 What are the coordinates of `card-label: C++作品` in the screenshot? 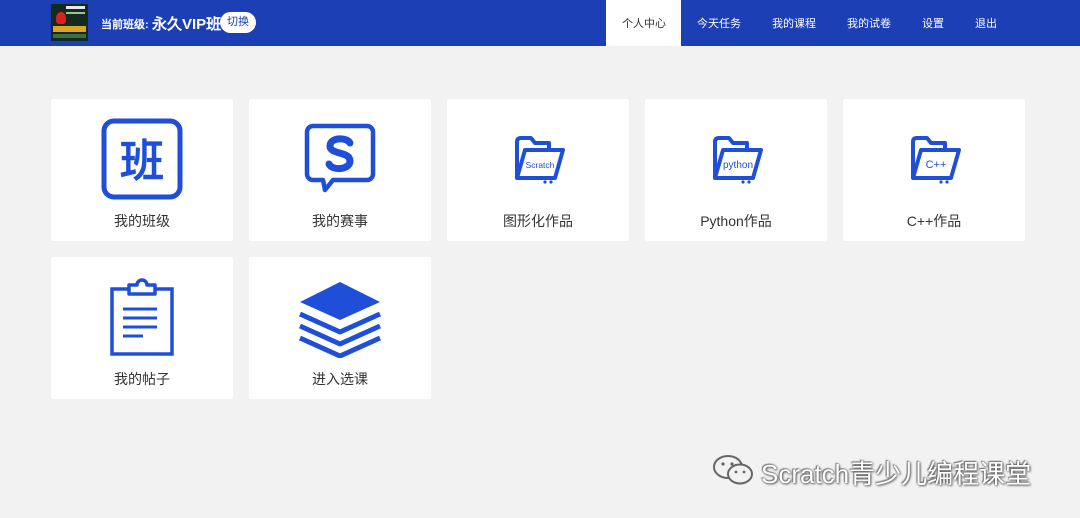 It's located at (934, 221).